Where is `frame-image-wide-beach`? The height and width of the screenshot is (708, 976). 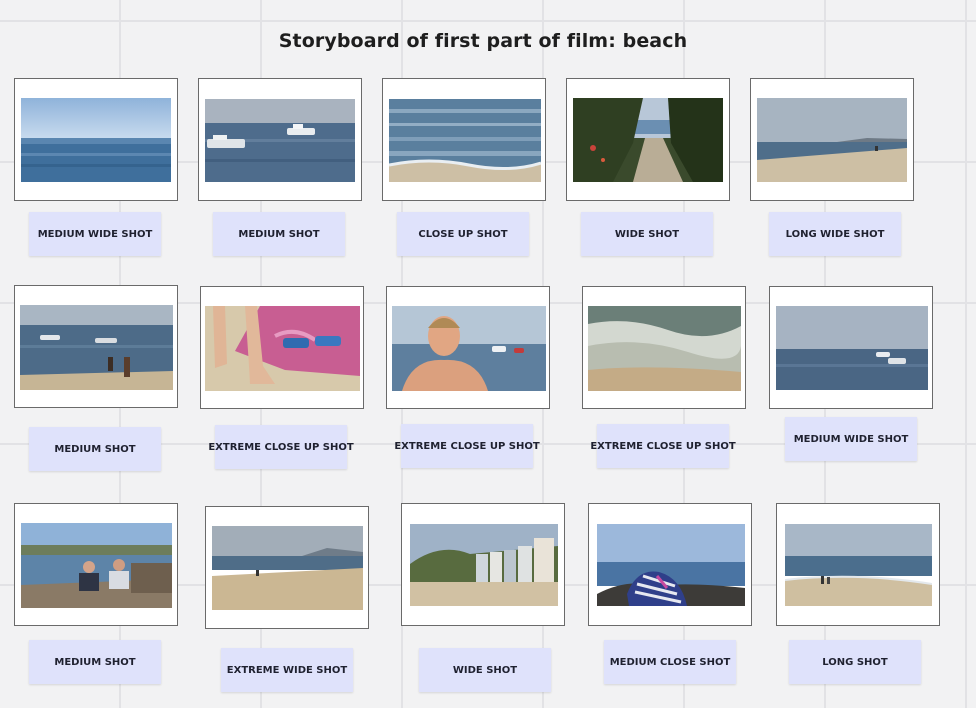 frame-image-wide-beach is located at coordinates (287, 568).